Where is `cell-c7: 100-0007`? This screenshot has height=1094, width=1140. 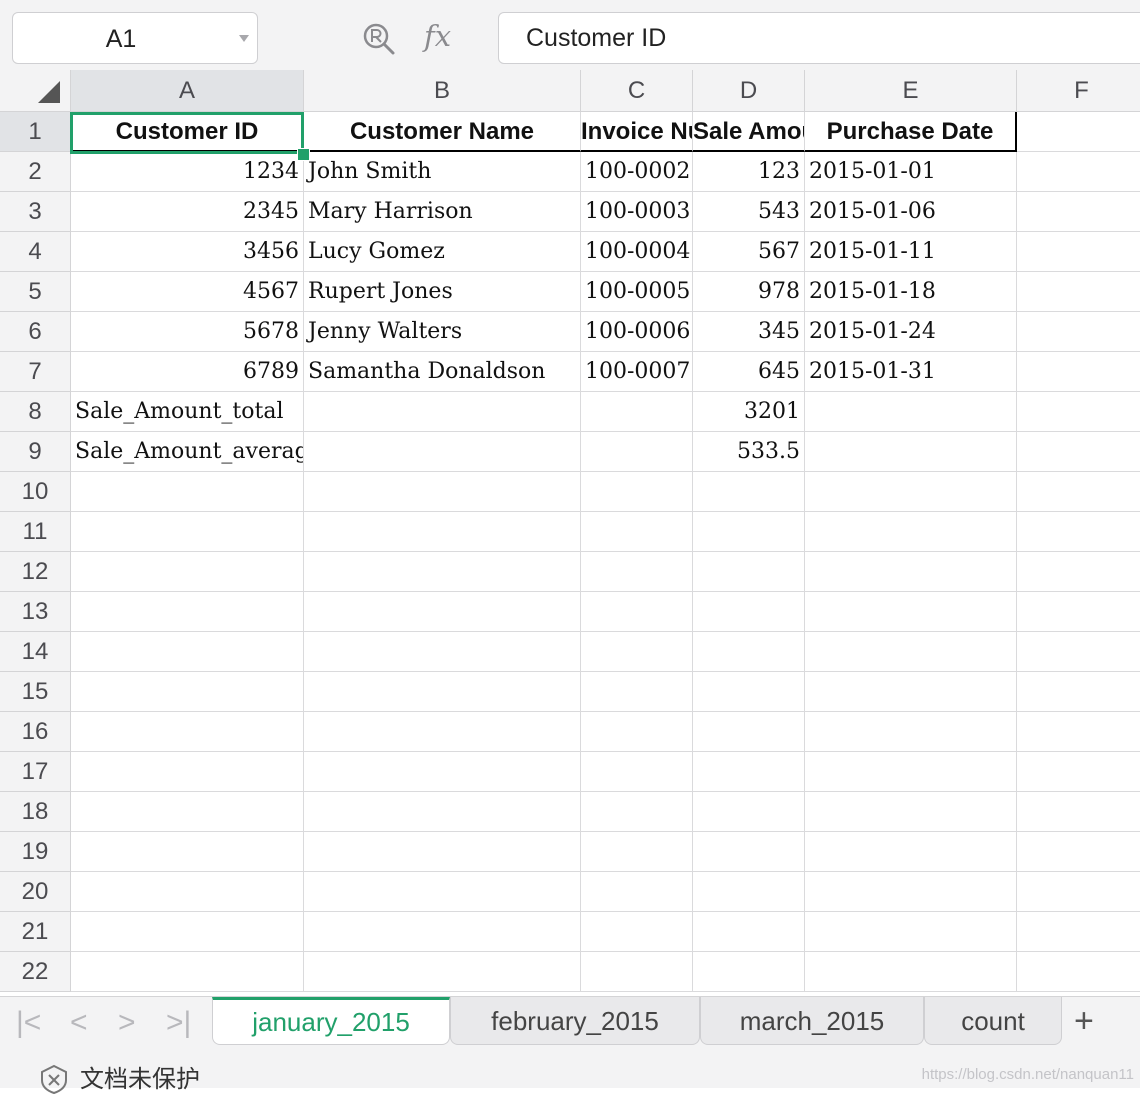 cell-c7: 100-0007 is located at coordinates (637, 372).